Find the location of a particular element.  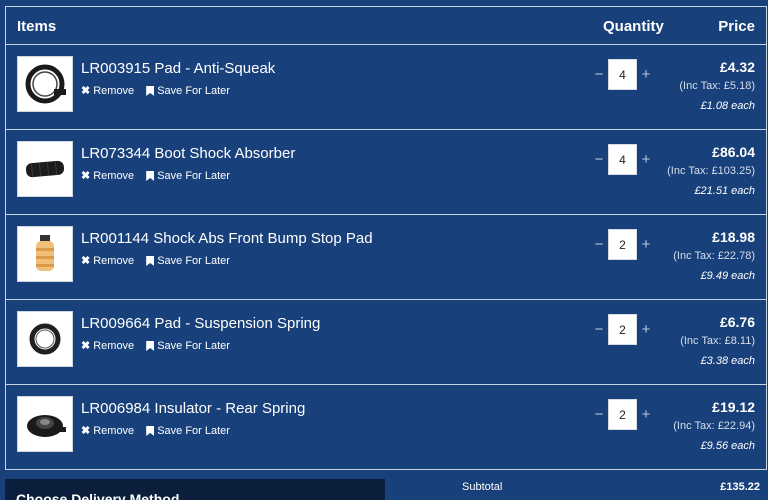

subtotal-value: £135.22 is located at coordinates (740, 487).